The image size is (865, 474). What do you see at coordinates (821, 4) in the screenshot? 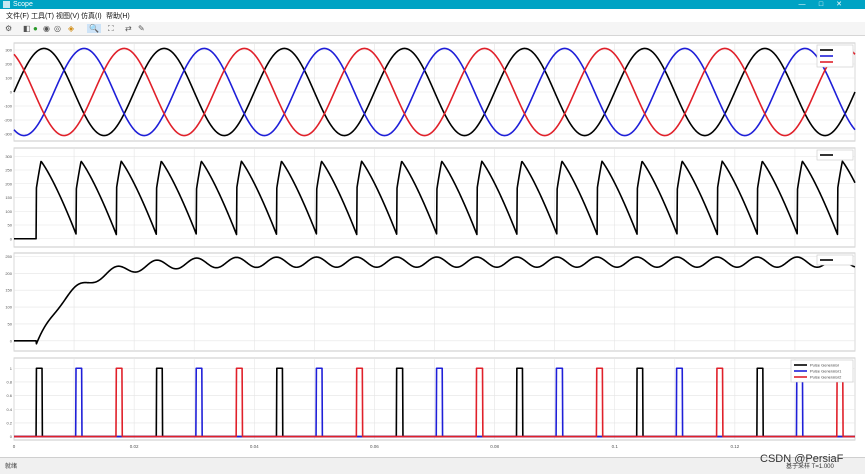
I see `maximize-button: □` at bounding box center [821, 4].